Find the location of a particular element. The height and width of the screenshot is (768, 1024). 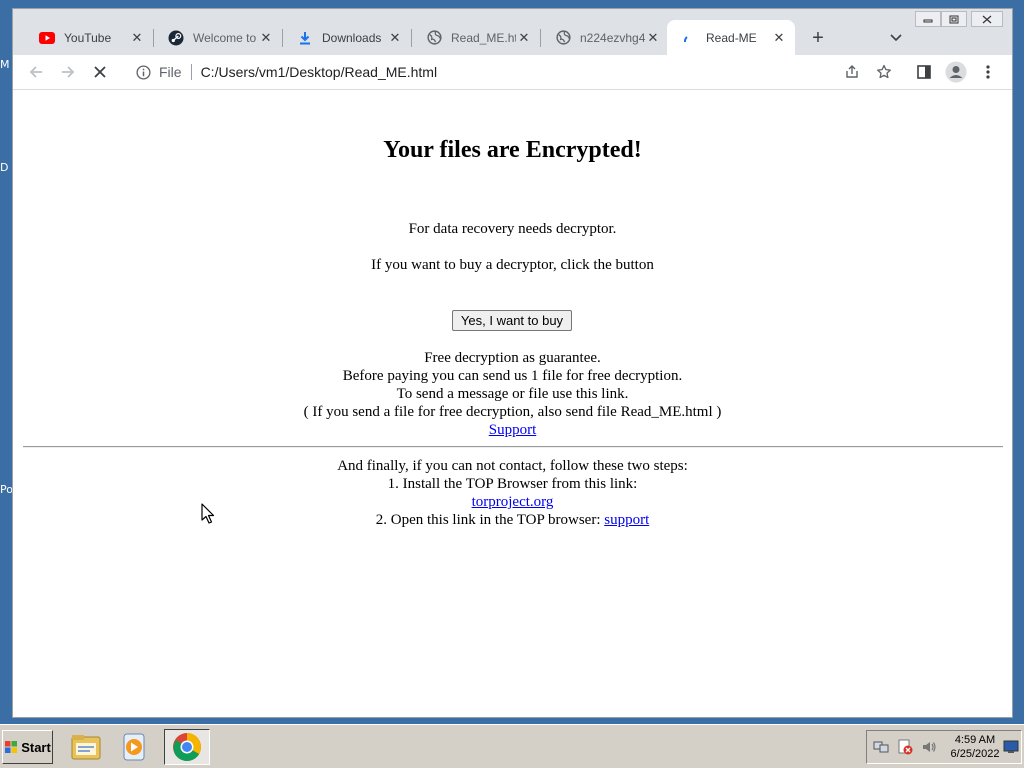

tab-onion-site: n224ezvhg4c ✕ is located at coordinates (605, 37).